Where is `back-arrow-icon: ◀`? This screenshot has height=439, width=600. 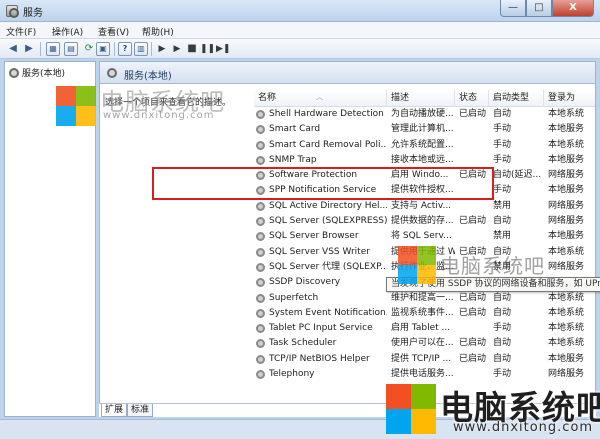 back-arrow-icon: ◀ is located at coordinates (13, 49).